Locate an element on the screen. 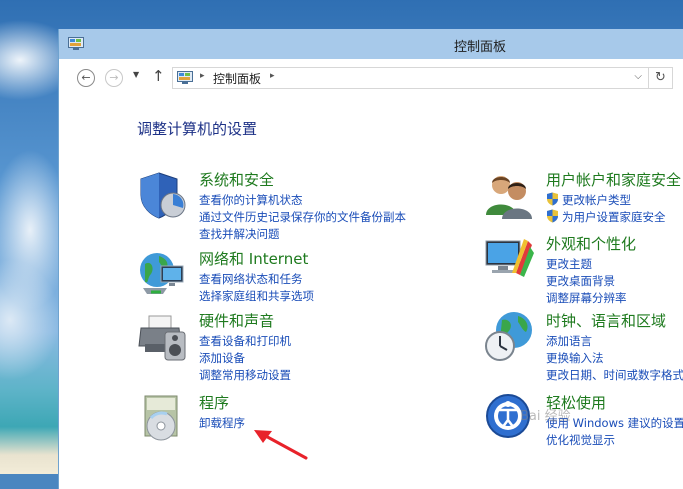 This screenshot has width=683, height=489. category-title: 网络和 Internet is located at coordinates (253, 258).